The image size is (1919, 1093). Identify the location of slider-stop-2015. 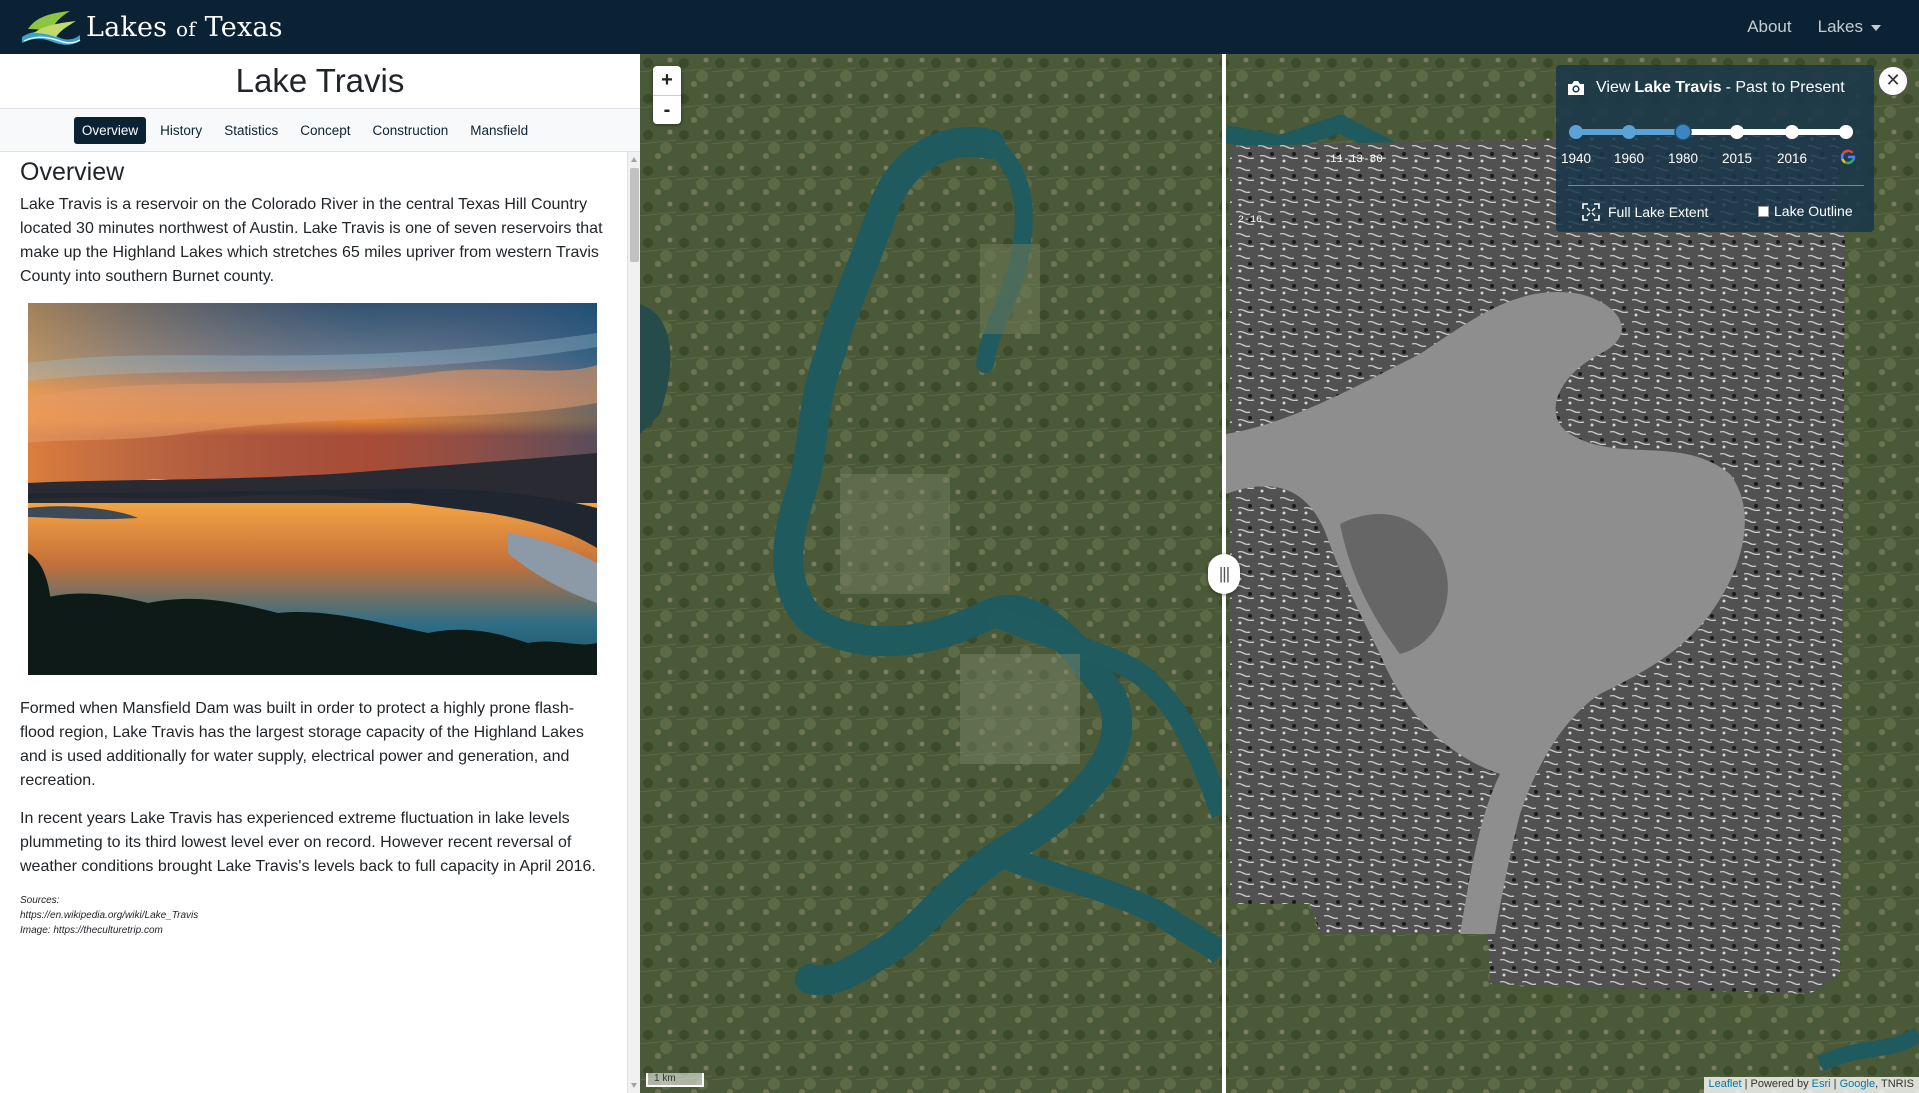
(1737, 132).